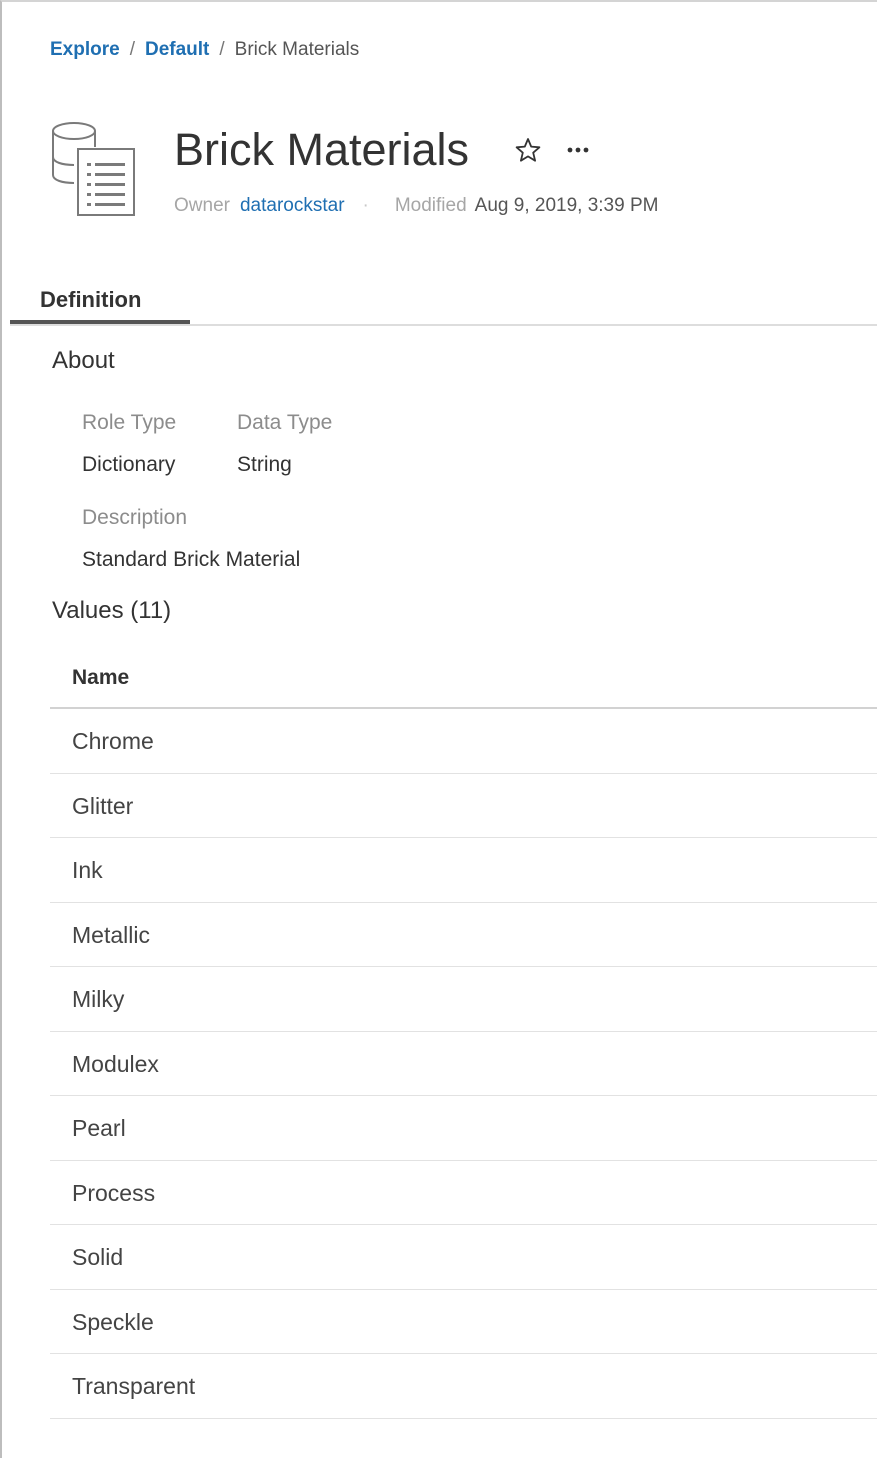 The width and height of the screenshot is (877, 1458). Describe the element at coordinates (264, 464) in the screenshot. I see `data-type-value: String` at that location.